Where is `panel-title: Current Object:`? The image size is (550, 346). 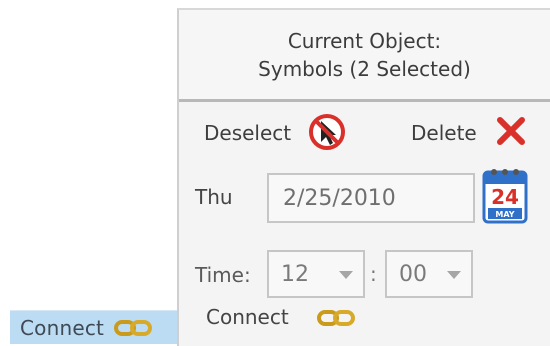 panel-title: Current Object: is located at coordinates (364, 40).